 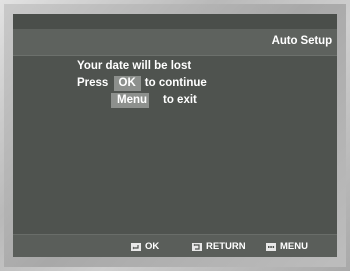 What do you see at coordinates (294, 246) in the screenshot?
I see `footer-menu-label: MENU` at bounding box center [294, 246].